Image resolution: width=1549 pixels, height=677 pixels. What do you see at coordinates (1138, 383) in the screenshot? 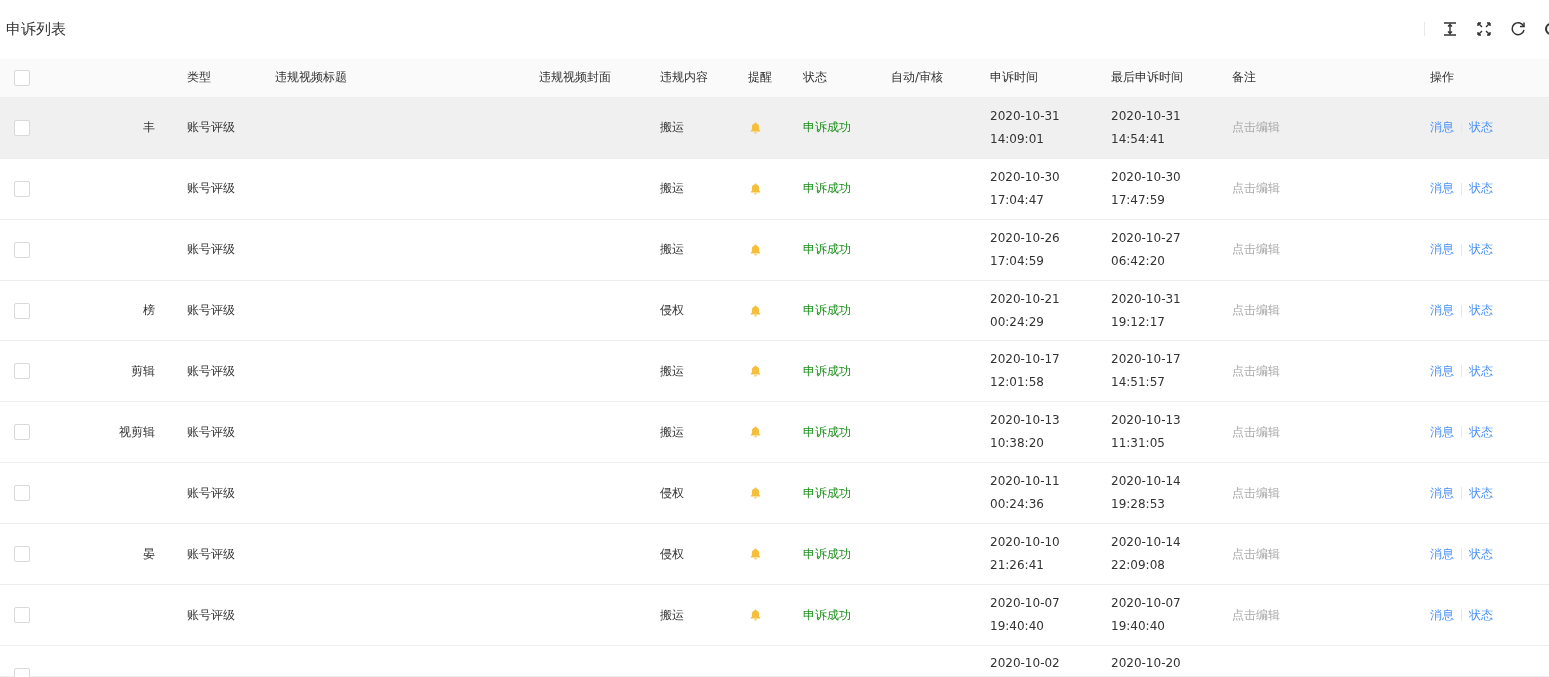
I see `table-cell-text: 14:51:57` at bounding box center [1138, 383].